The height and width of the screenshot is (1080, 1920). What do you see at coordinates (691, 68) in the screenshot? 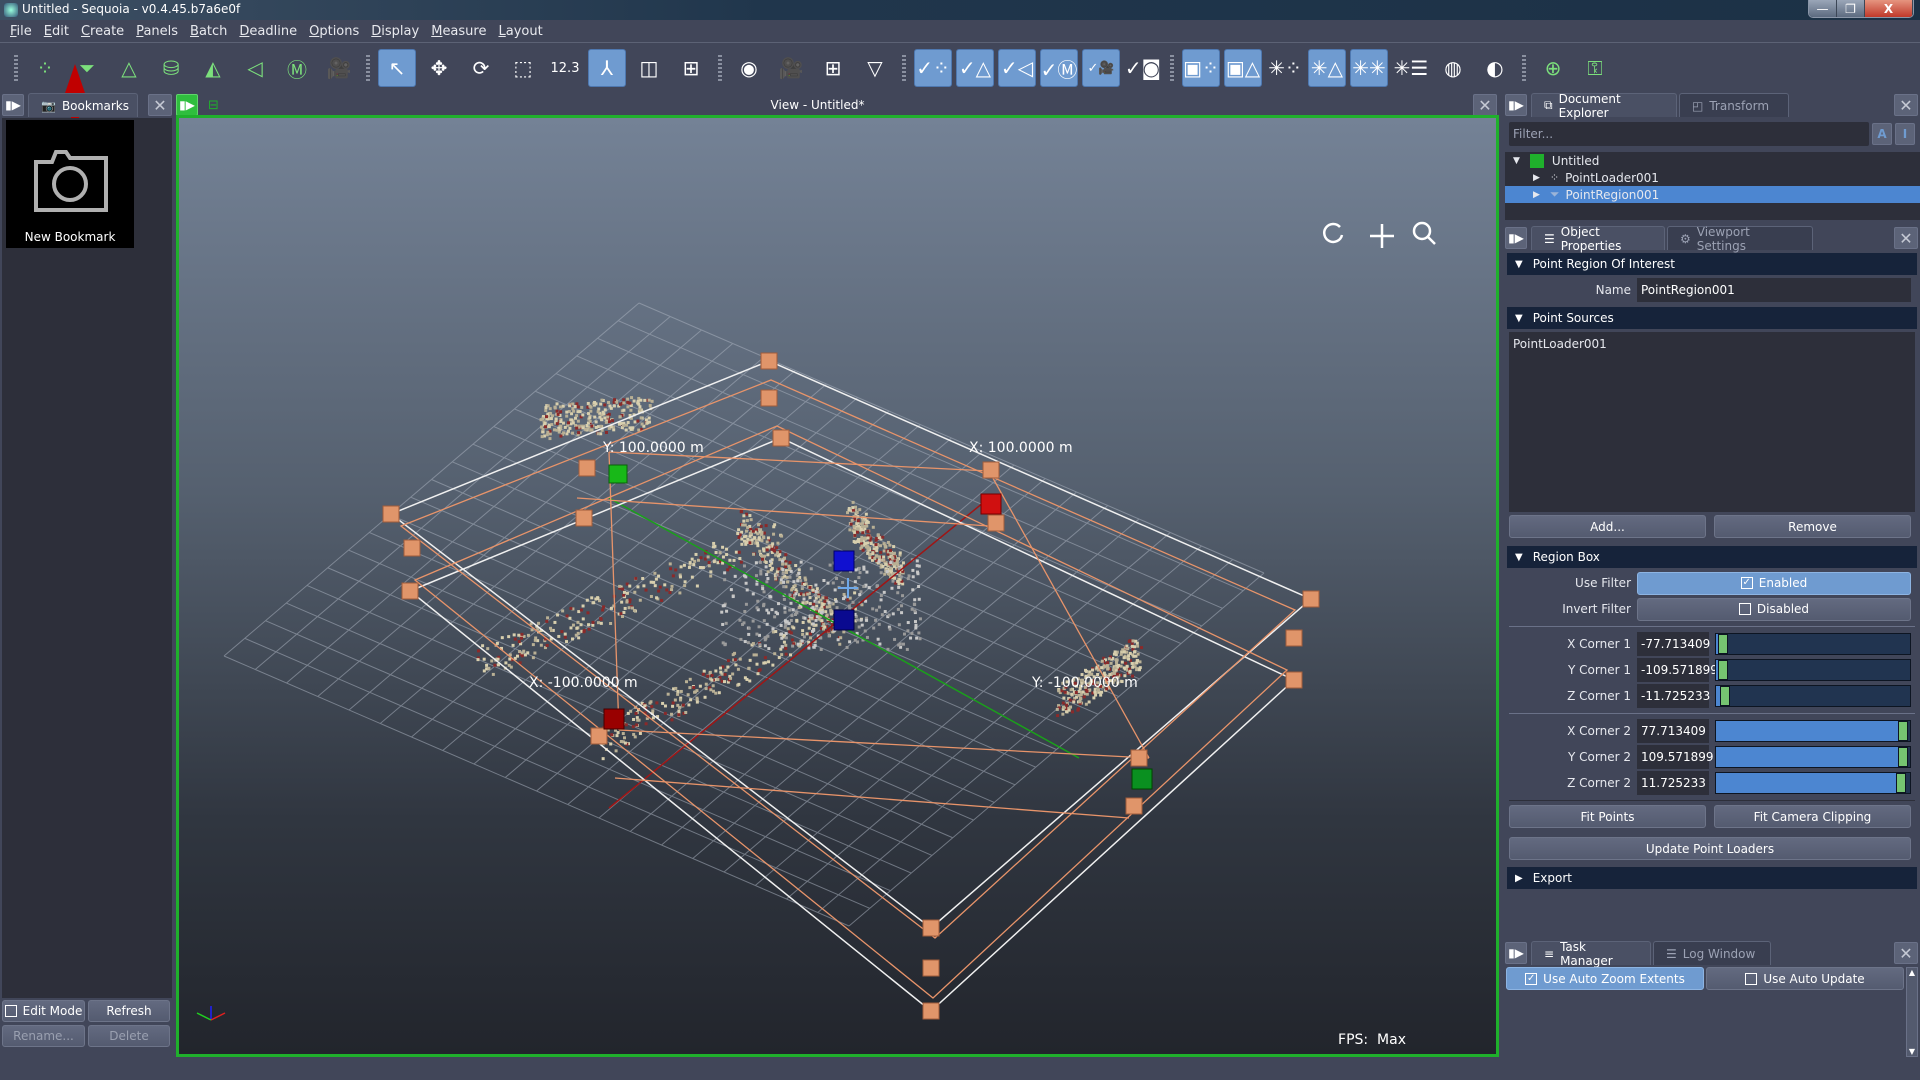
I see `grid-button: ⊞` at bounding box center [691, 68].